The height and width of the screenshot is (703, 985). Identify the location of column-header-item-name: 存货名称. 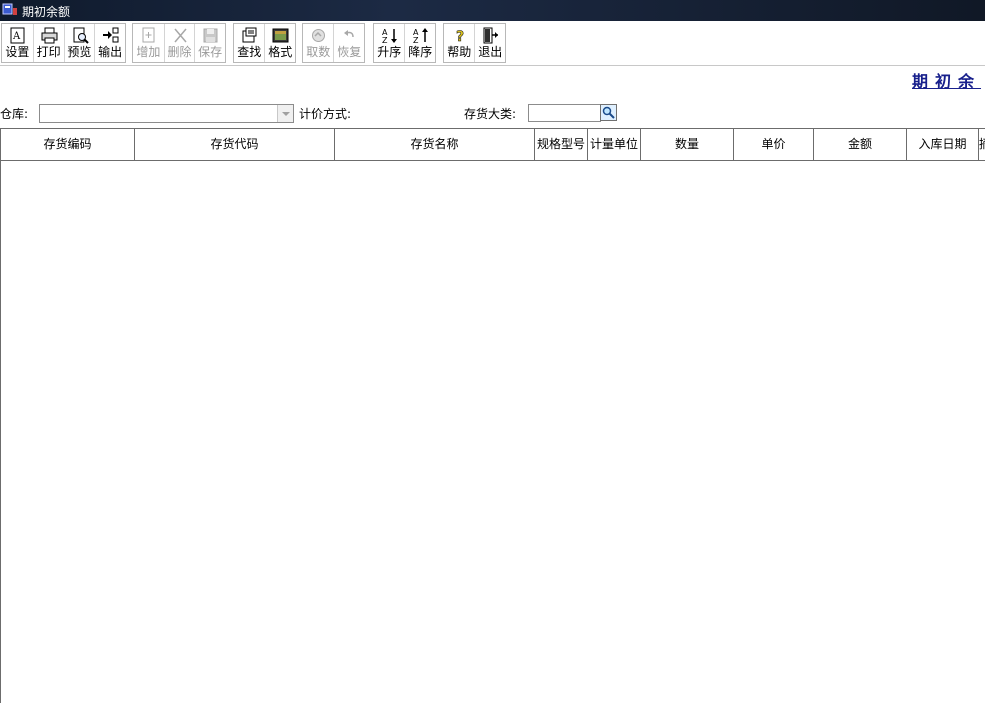
(435, 144).